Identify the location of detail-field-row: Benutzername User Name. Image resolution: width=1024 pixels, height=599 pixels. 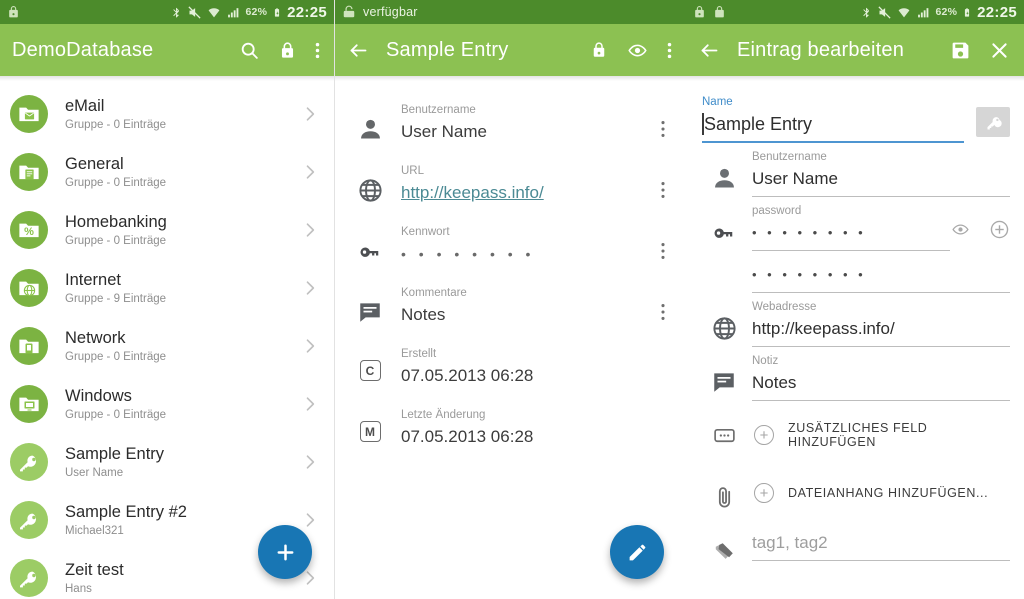
(510, 123).